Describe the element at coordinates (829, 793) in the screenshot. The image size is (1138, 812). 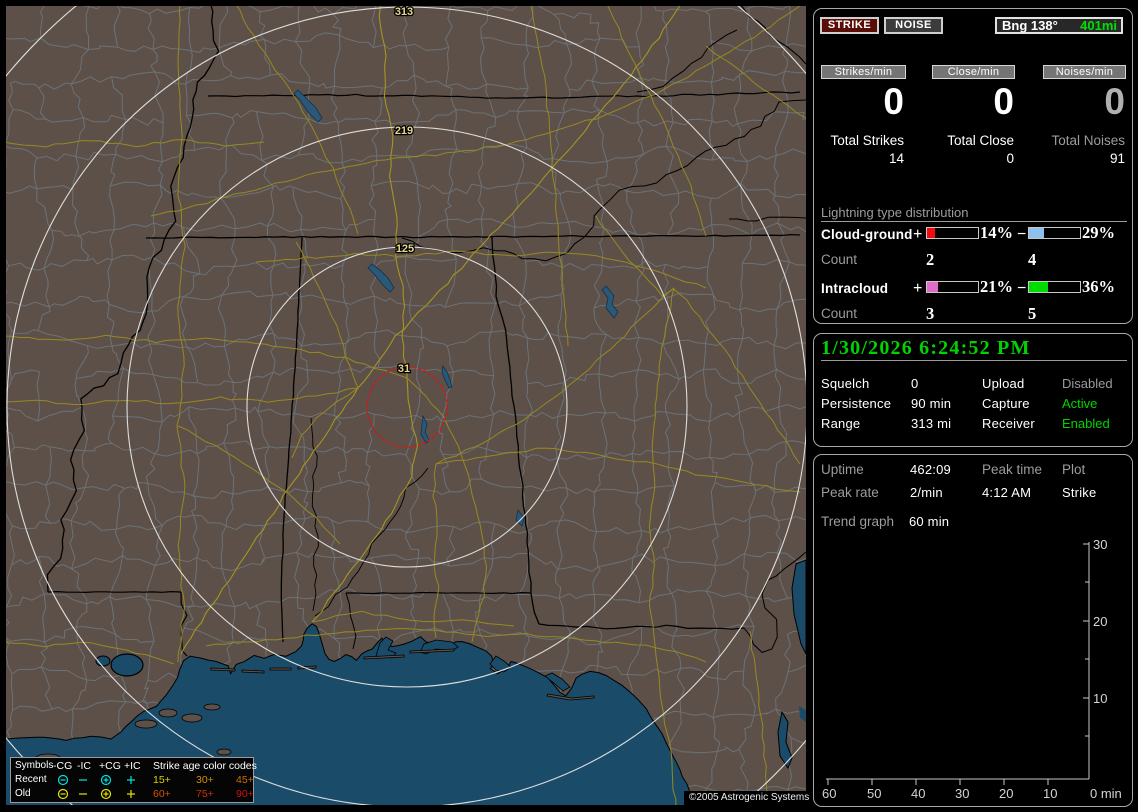
I see `svg-text: 60` at that location.